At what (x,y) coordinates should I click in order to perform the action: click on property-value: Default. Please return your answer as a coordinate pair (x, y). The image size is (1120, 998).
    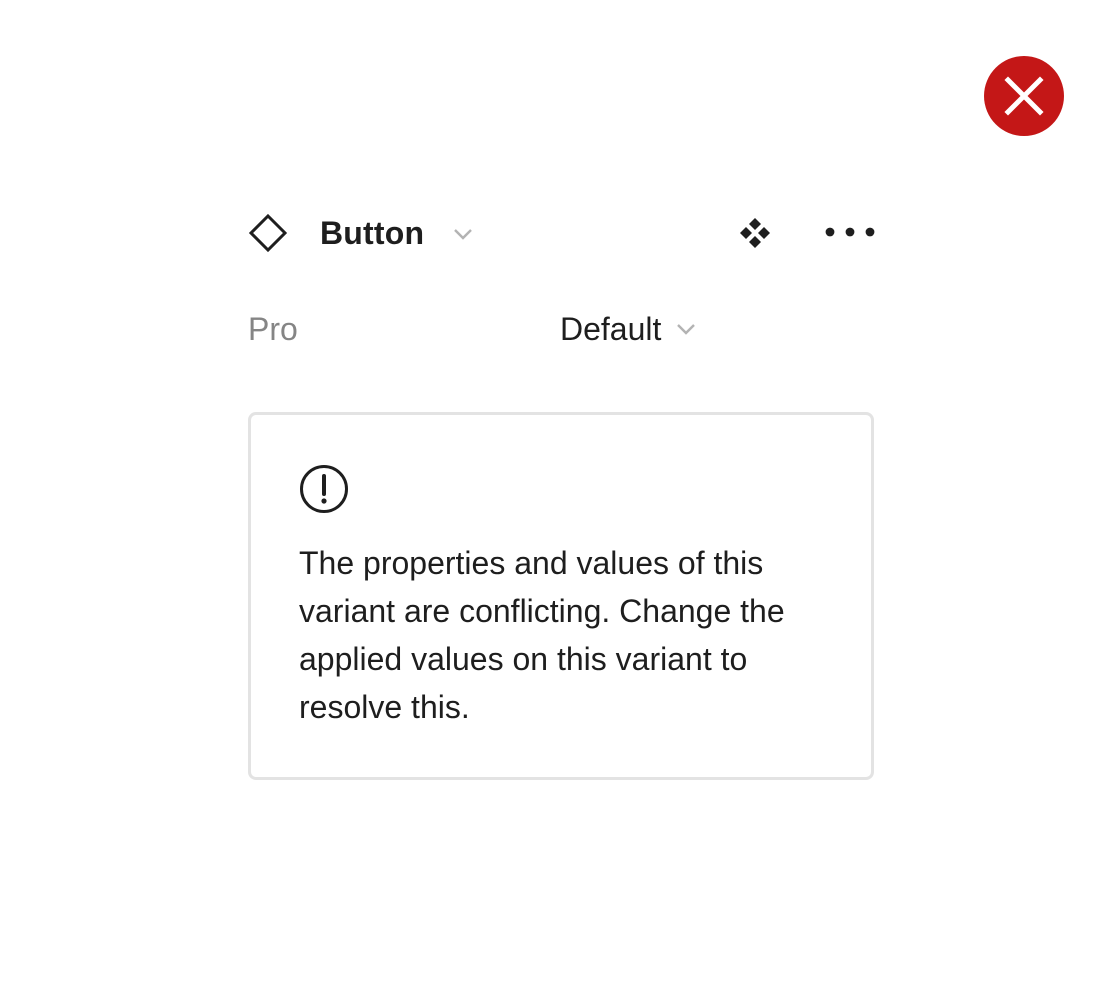
    Looking at the image, I should click on (611, 329).